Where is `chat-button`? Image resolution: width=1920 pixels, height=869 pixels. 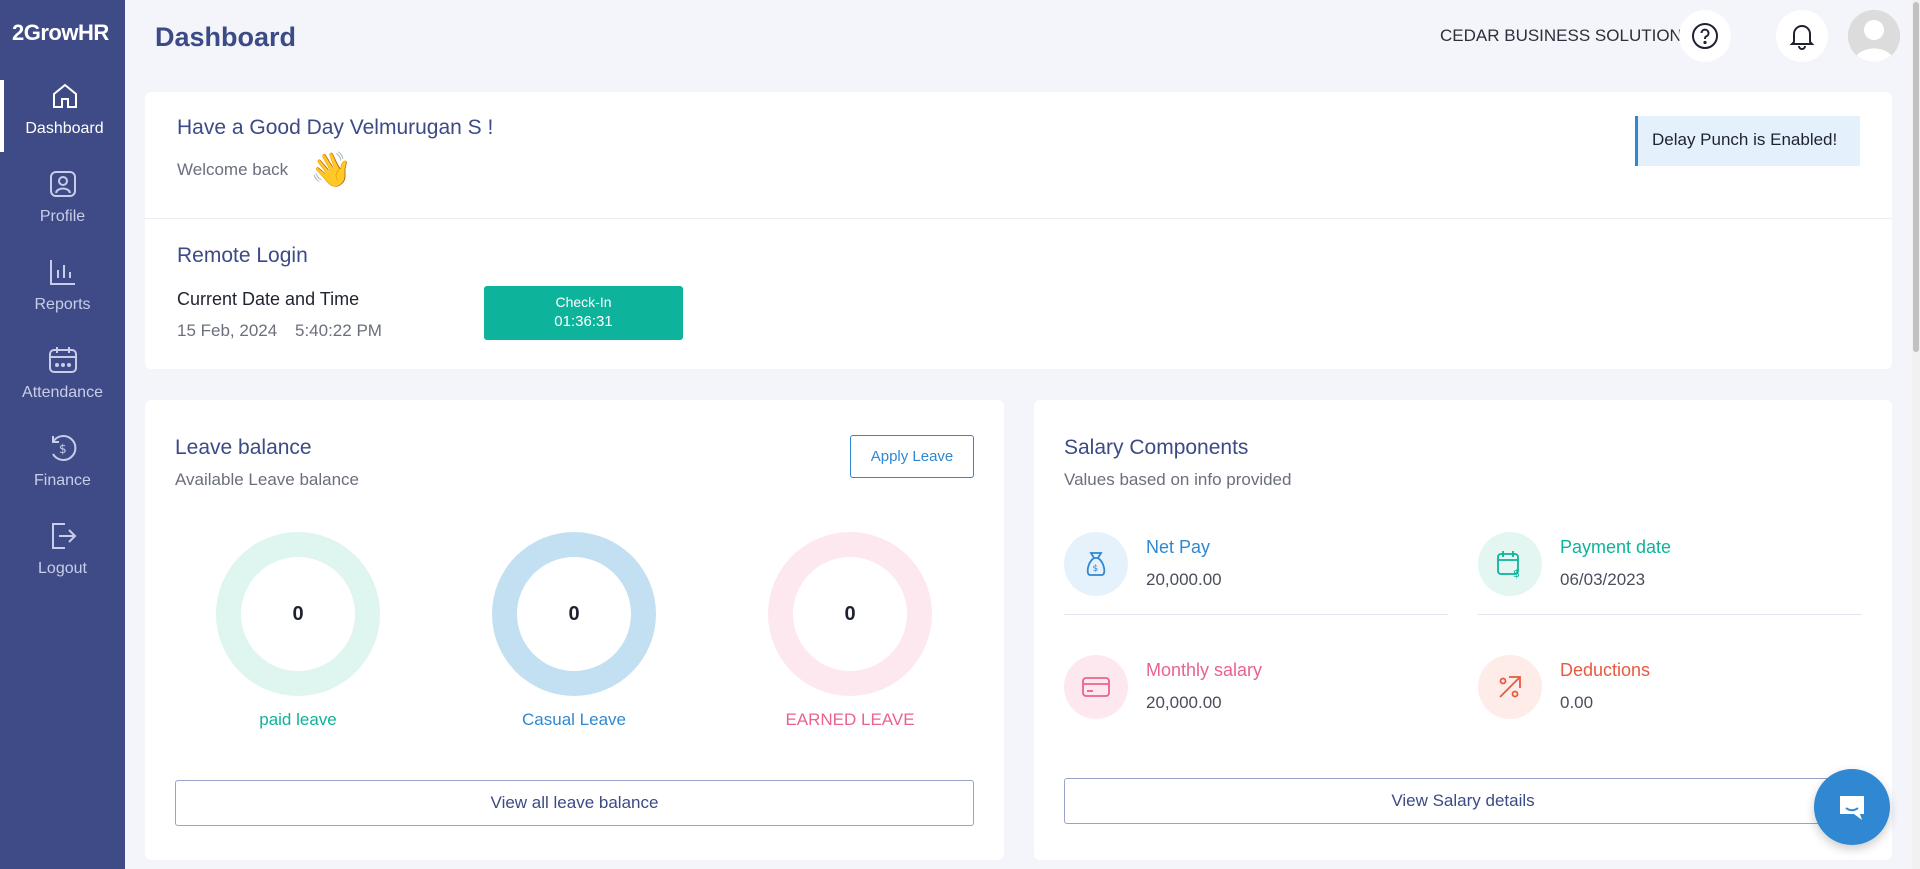 chat-button is located at coordinates (1852, 807).